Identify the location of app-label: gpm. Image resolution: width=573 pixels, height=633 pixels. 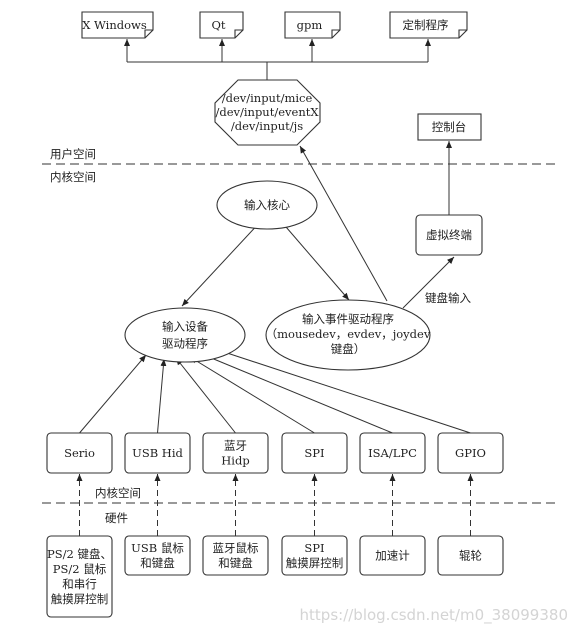
(310, 25).